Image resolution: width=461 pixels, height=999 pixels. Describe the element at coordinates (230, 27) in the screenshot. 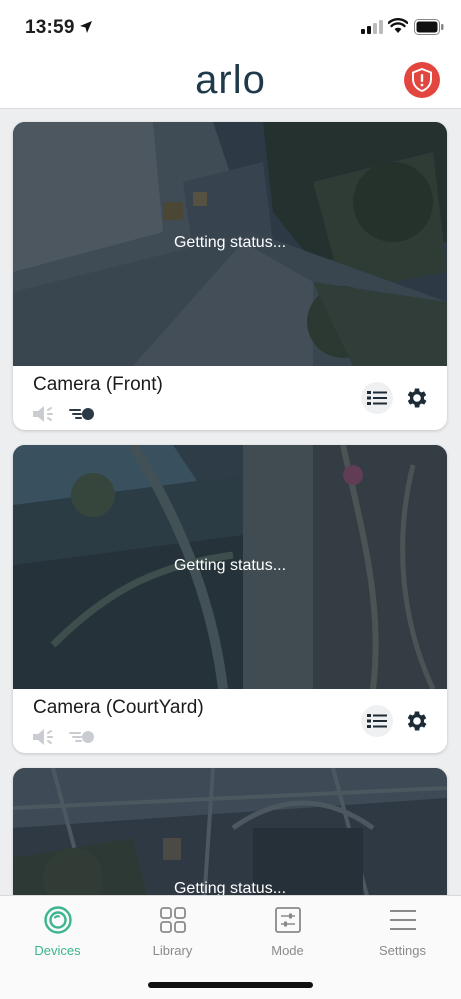

I see `status-bar: 13:59` at that location.